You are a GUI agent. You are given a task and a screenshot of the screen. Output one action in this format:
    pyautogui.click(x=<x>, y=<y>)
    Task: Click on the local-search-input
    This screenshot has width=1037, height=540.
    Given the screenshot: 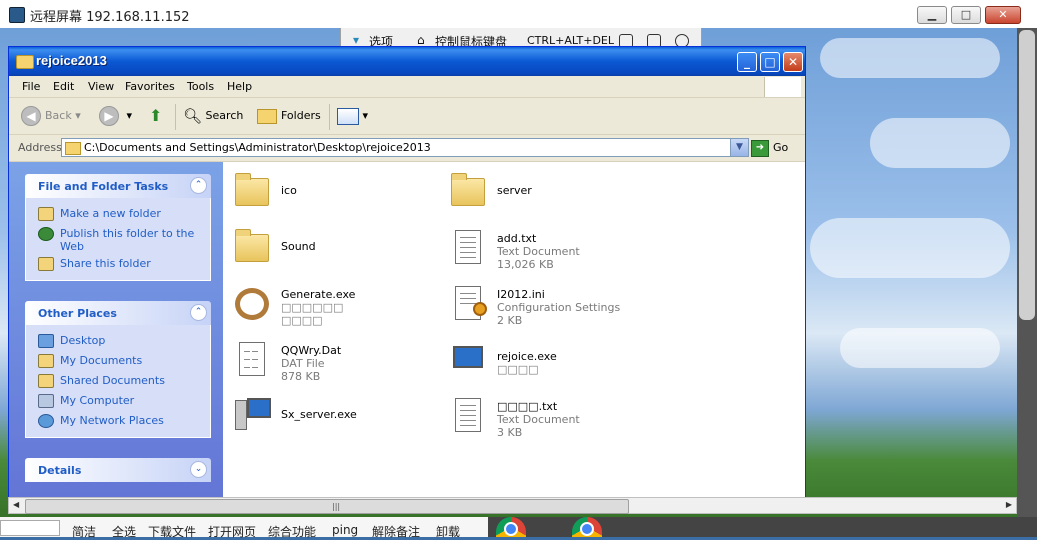 What is the action you would take?
    pyautogui.click(x=30, y=528)
    